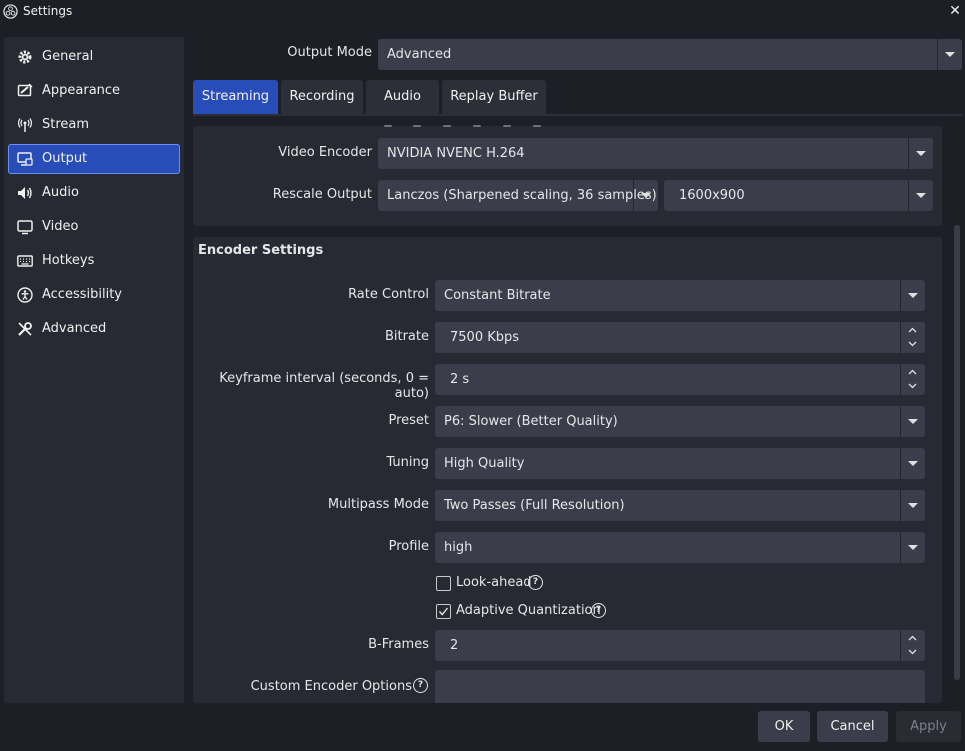 Image resolution: width=965 pixels, height=751 pixels. Describe the element at coordinates (522, 195) in the screenshot. I see `rescale-filter-value: Lanczos (Sharpened scaling, 36 samples)` at that location.